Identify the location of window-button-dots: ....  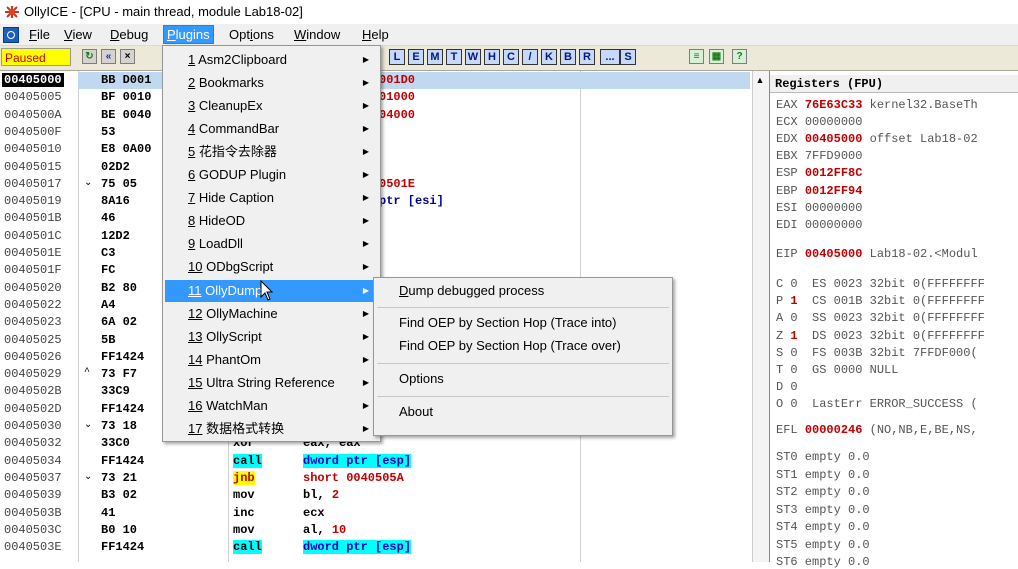
(610, 57).